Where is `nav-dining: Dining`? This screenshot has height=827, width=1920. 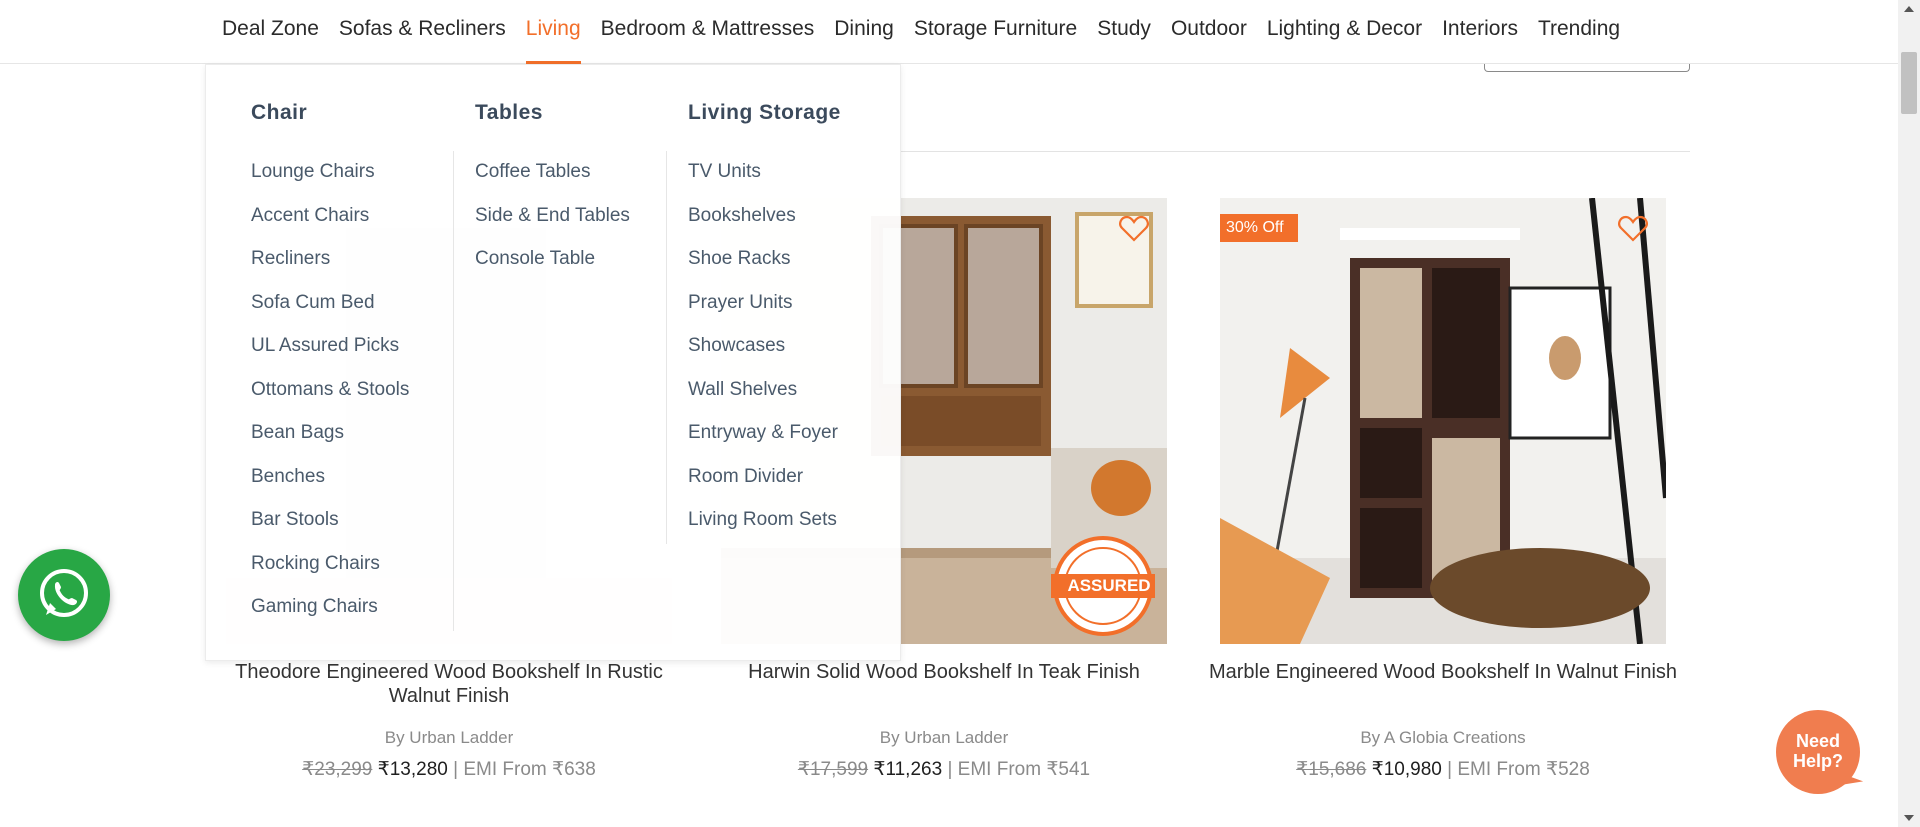 nav-dining: Dining is located at coordinates (864, 32).